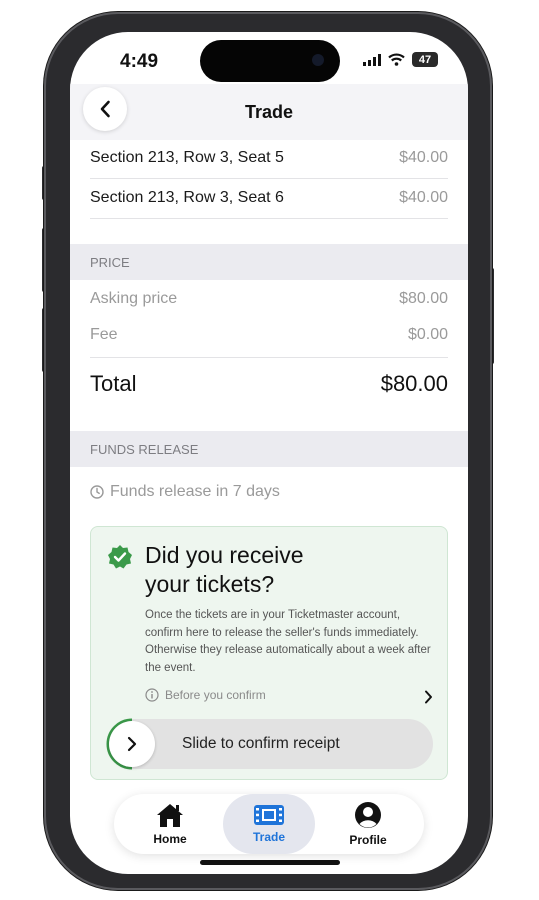 This screenshot has height=900, width=539. I want to click on nav-bar: Trade, so click(269, 112).